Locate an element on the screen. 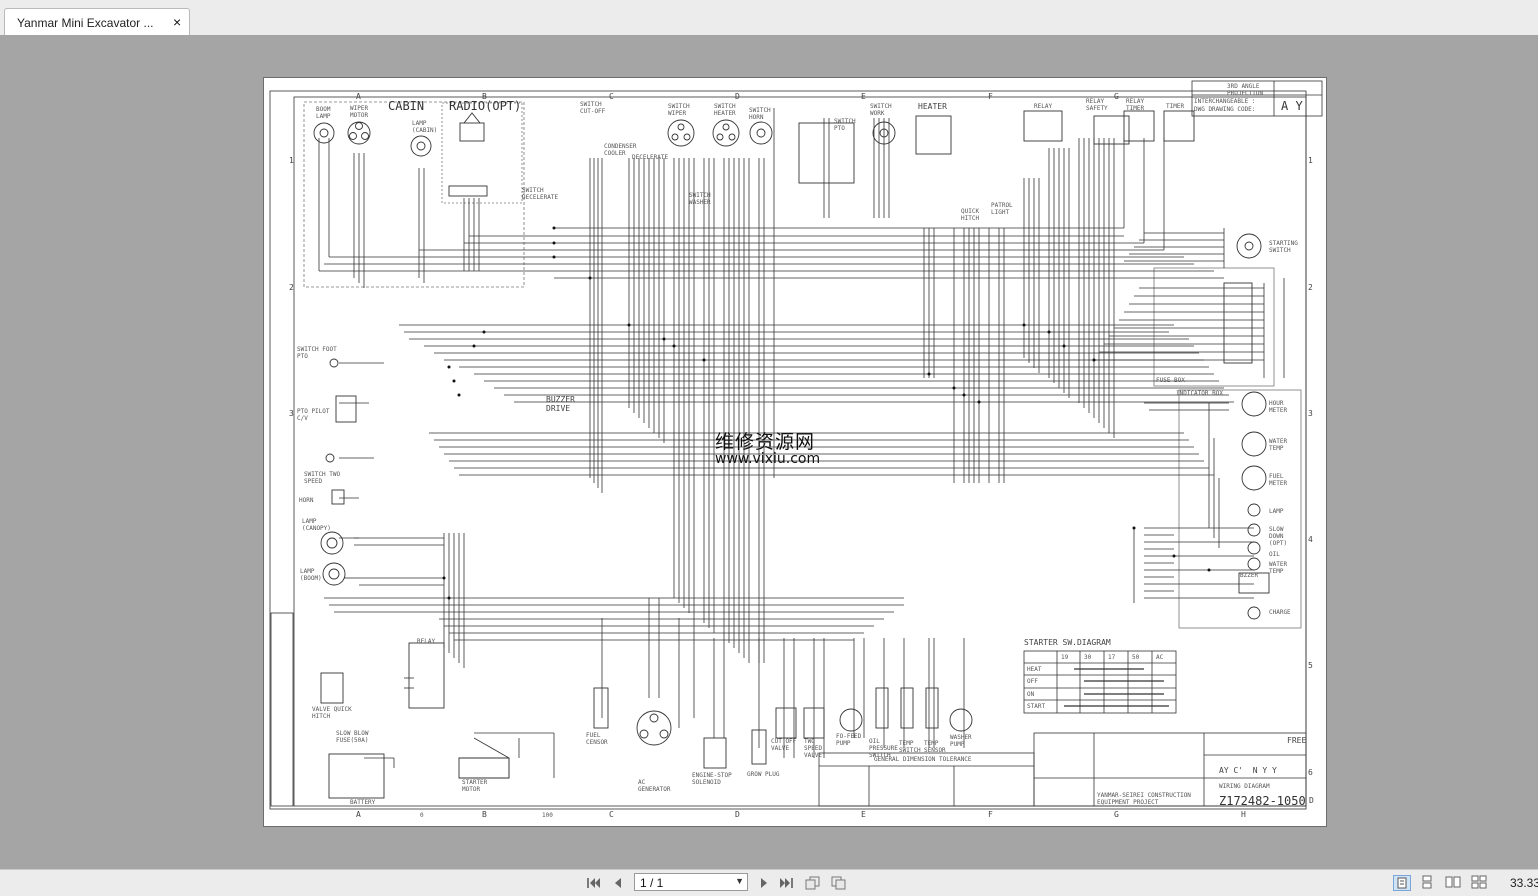  switch-wiper-label: SWITCH WIPER is located at coordinates (679, 110).